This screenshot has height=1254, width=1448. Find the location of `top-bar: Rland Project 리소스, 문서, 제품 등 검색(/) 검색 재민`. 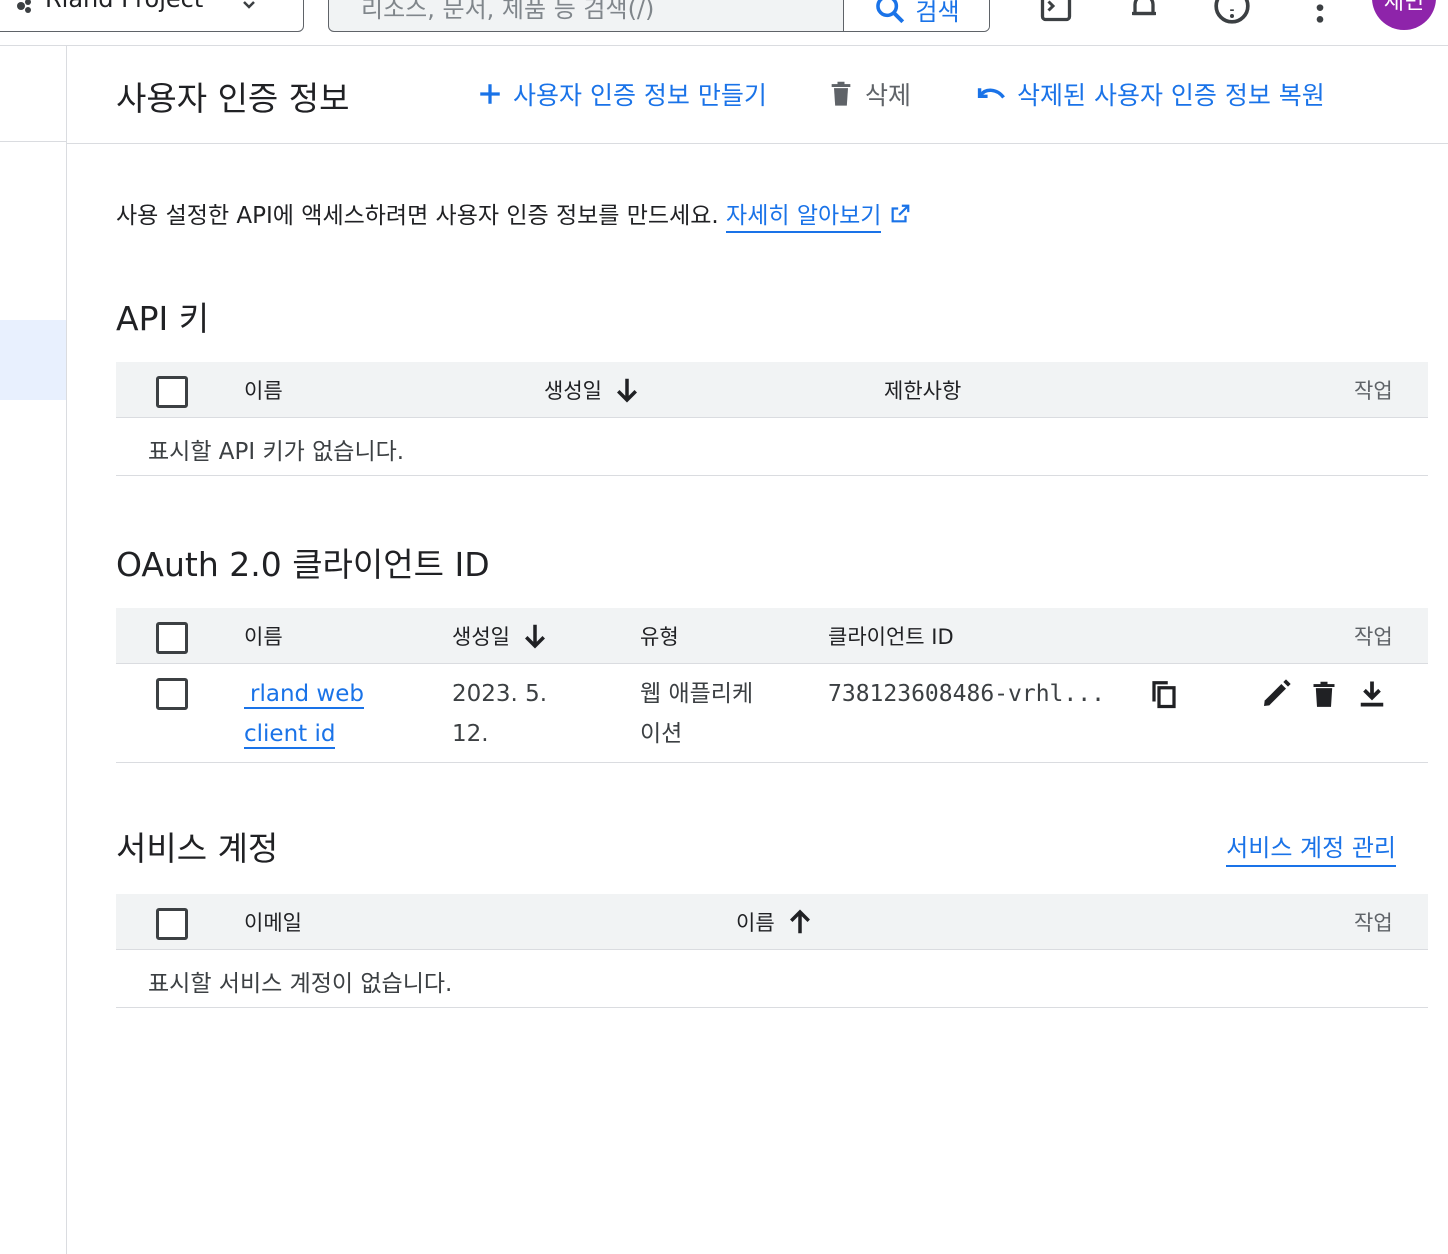

top-bar: Rland Project 리소스, 문서, 제품 등 검색(/) 검색 재민 is located at coordinates (724, 23).